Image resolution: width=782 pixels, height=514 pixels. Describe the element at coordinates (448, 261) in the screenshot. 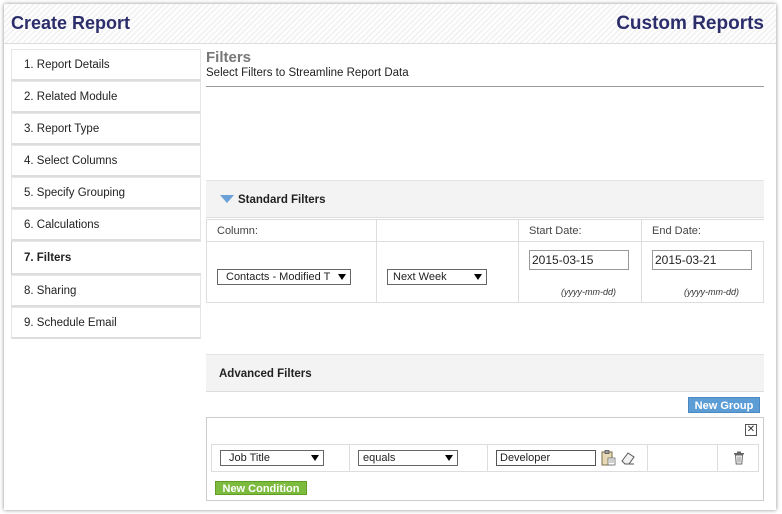

I see `period-cell: Next Week` at that location.